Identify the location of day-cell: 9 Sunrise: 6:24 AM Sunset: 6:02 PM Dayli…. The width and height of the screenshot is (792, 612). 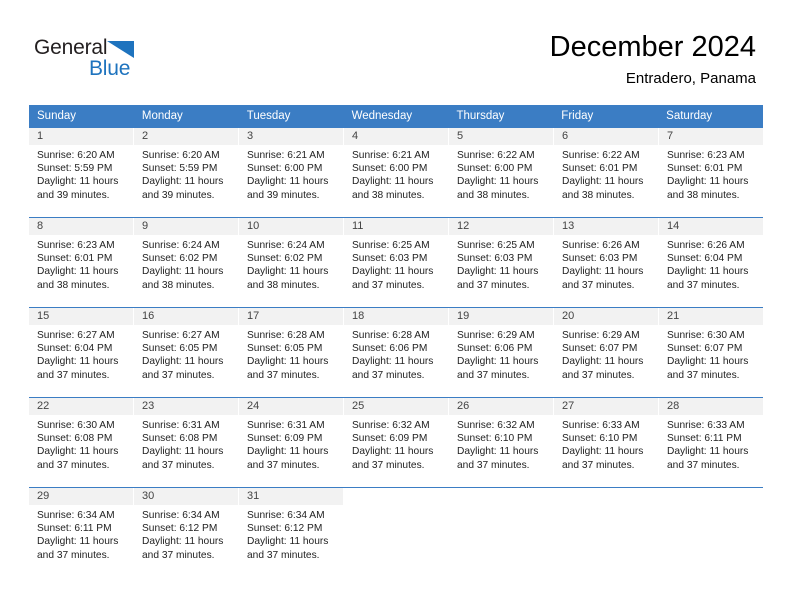
(186, 262).